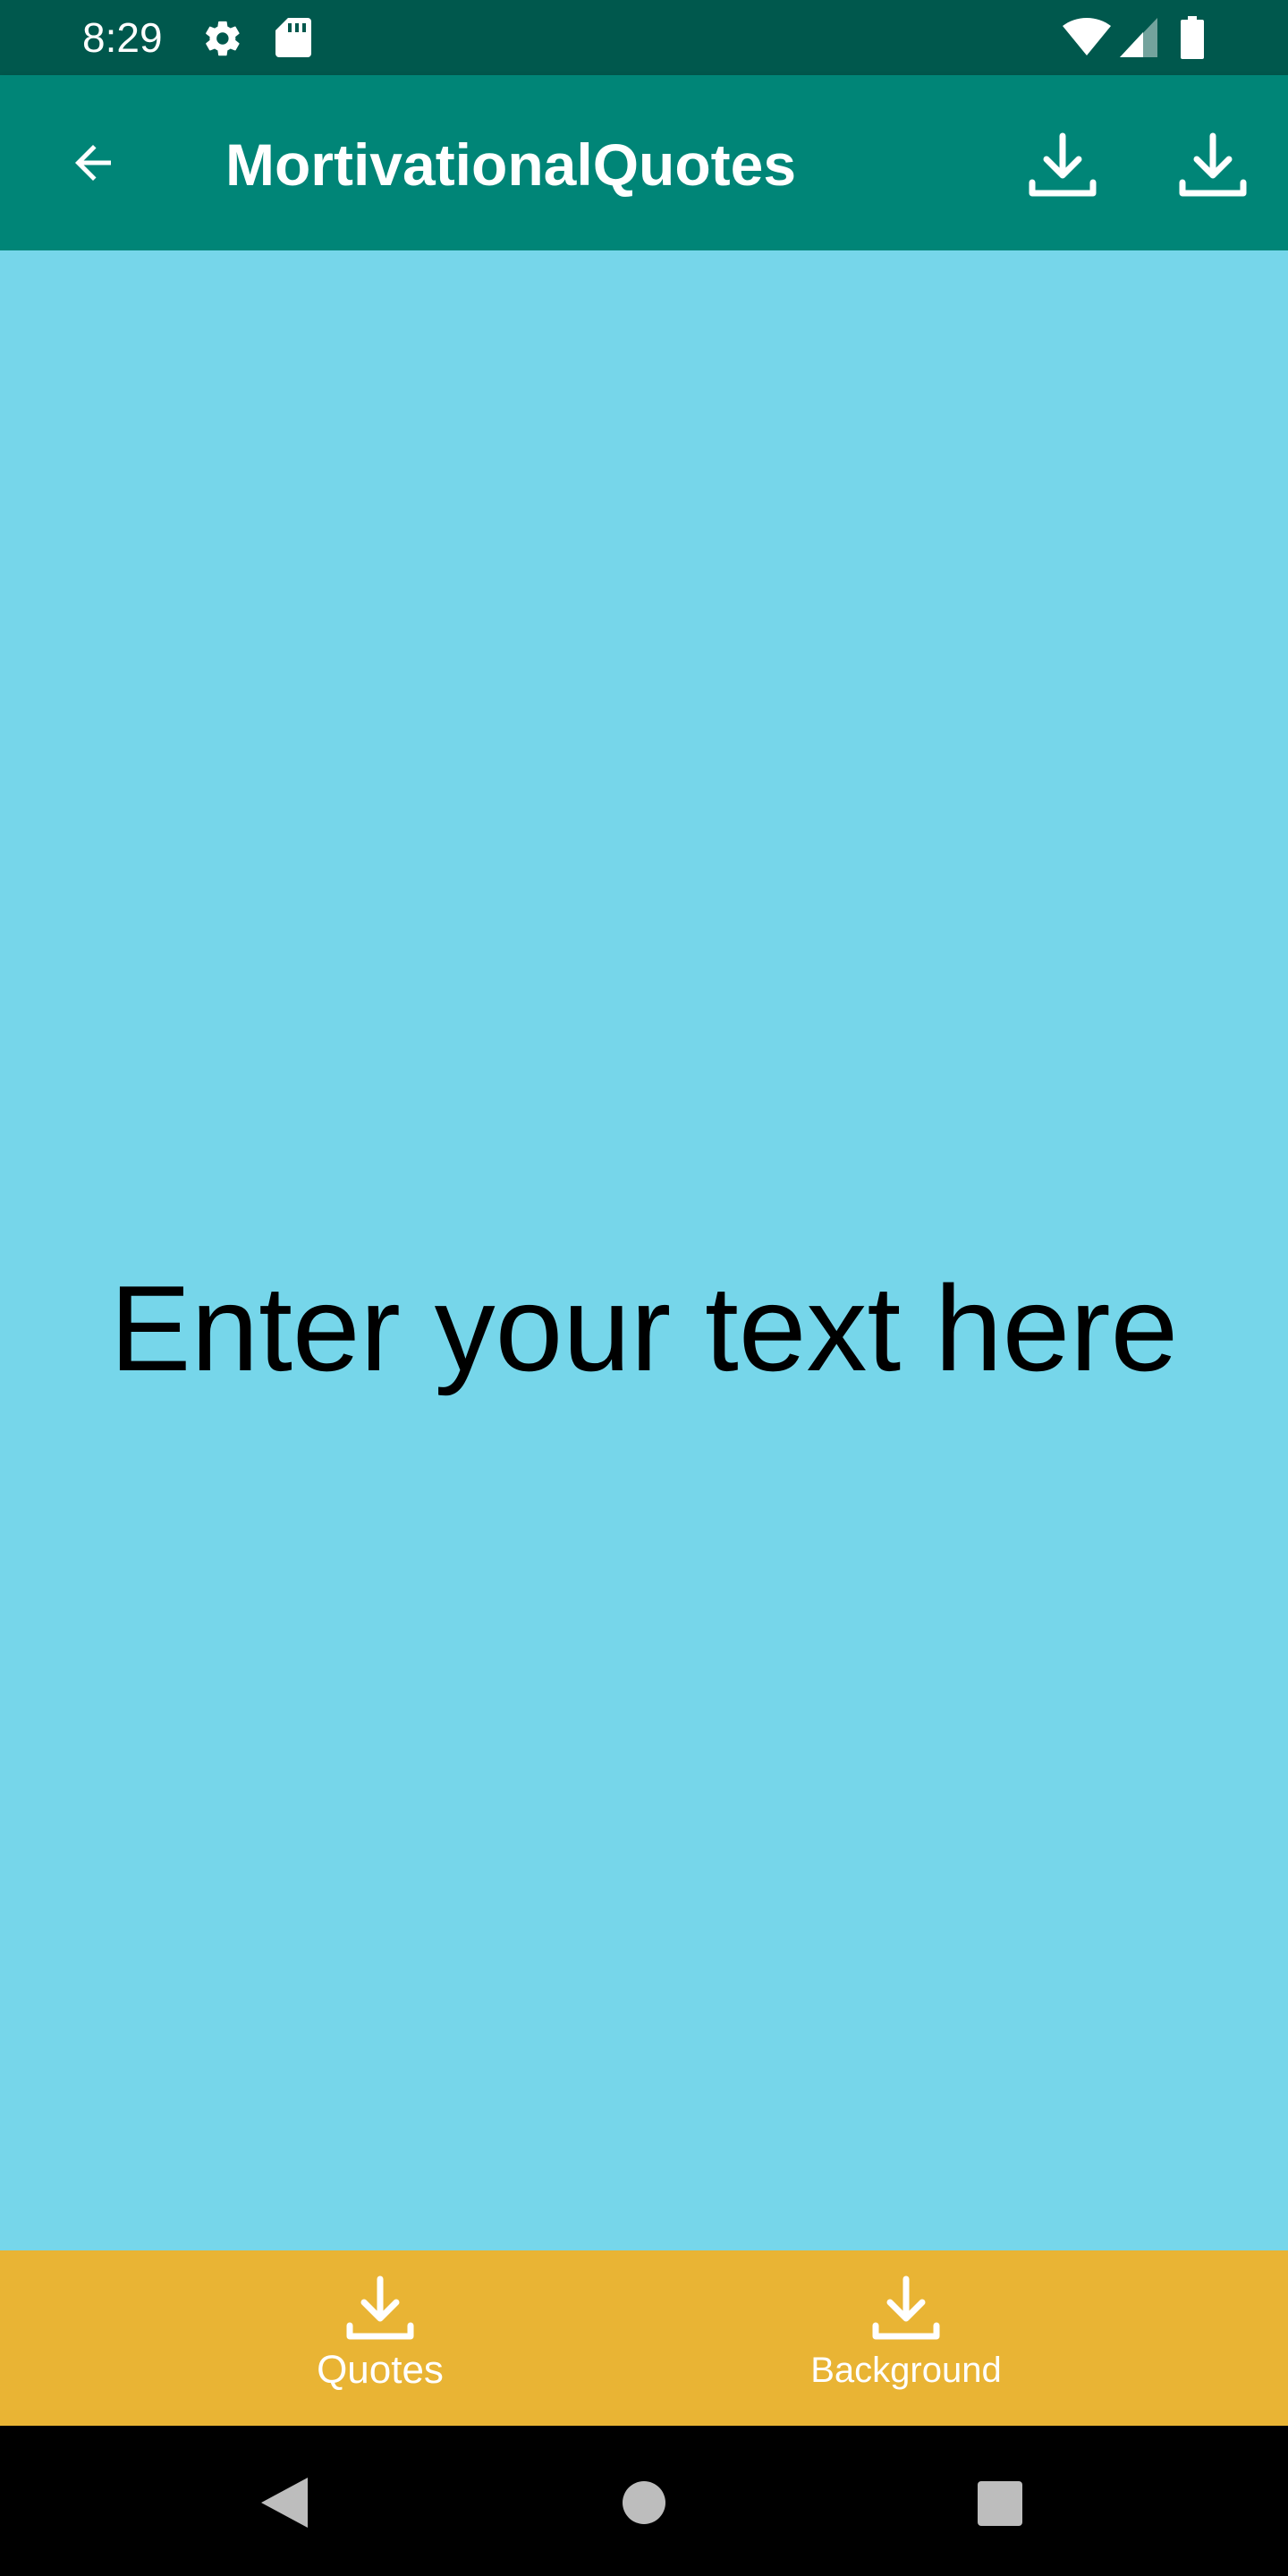 The image size is (1288, 2576). I want to click on home-circle-icon, so click(644, 2502).